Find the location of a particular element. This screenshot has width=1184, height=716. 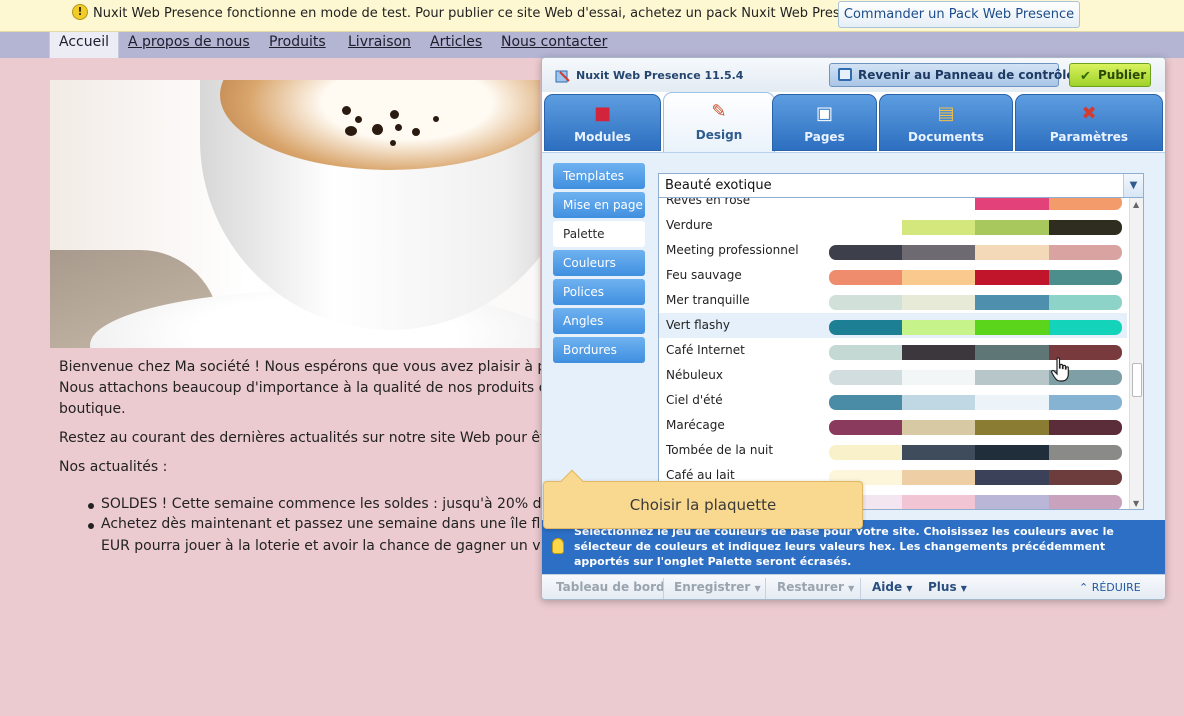

save-button: Enregistrer ▼ is located at coordinates (717, 587).